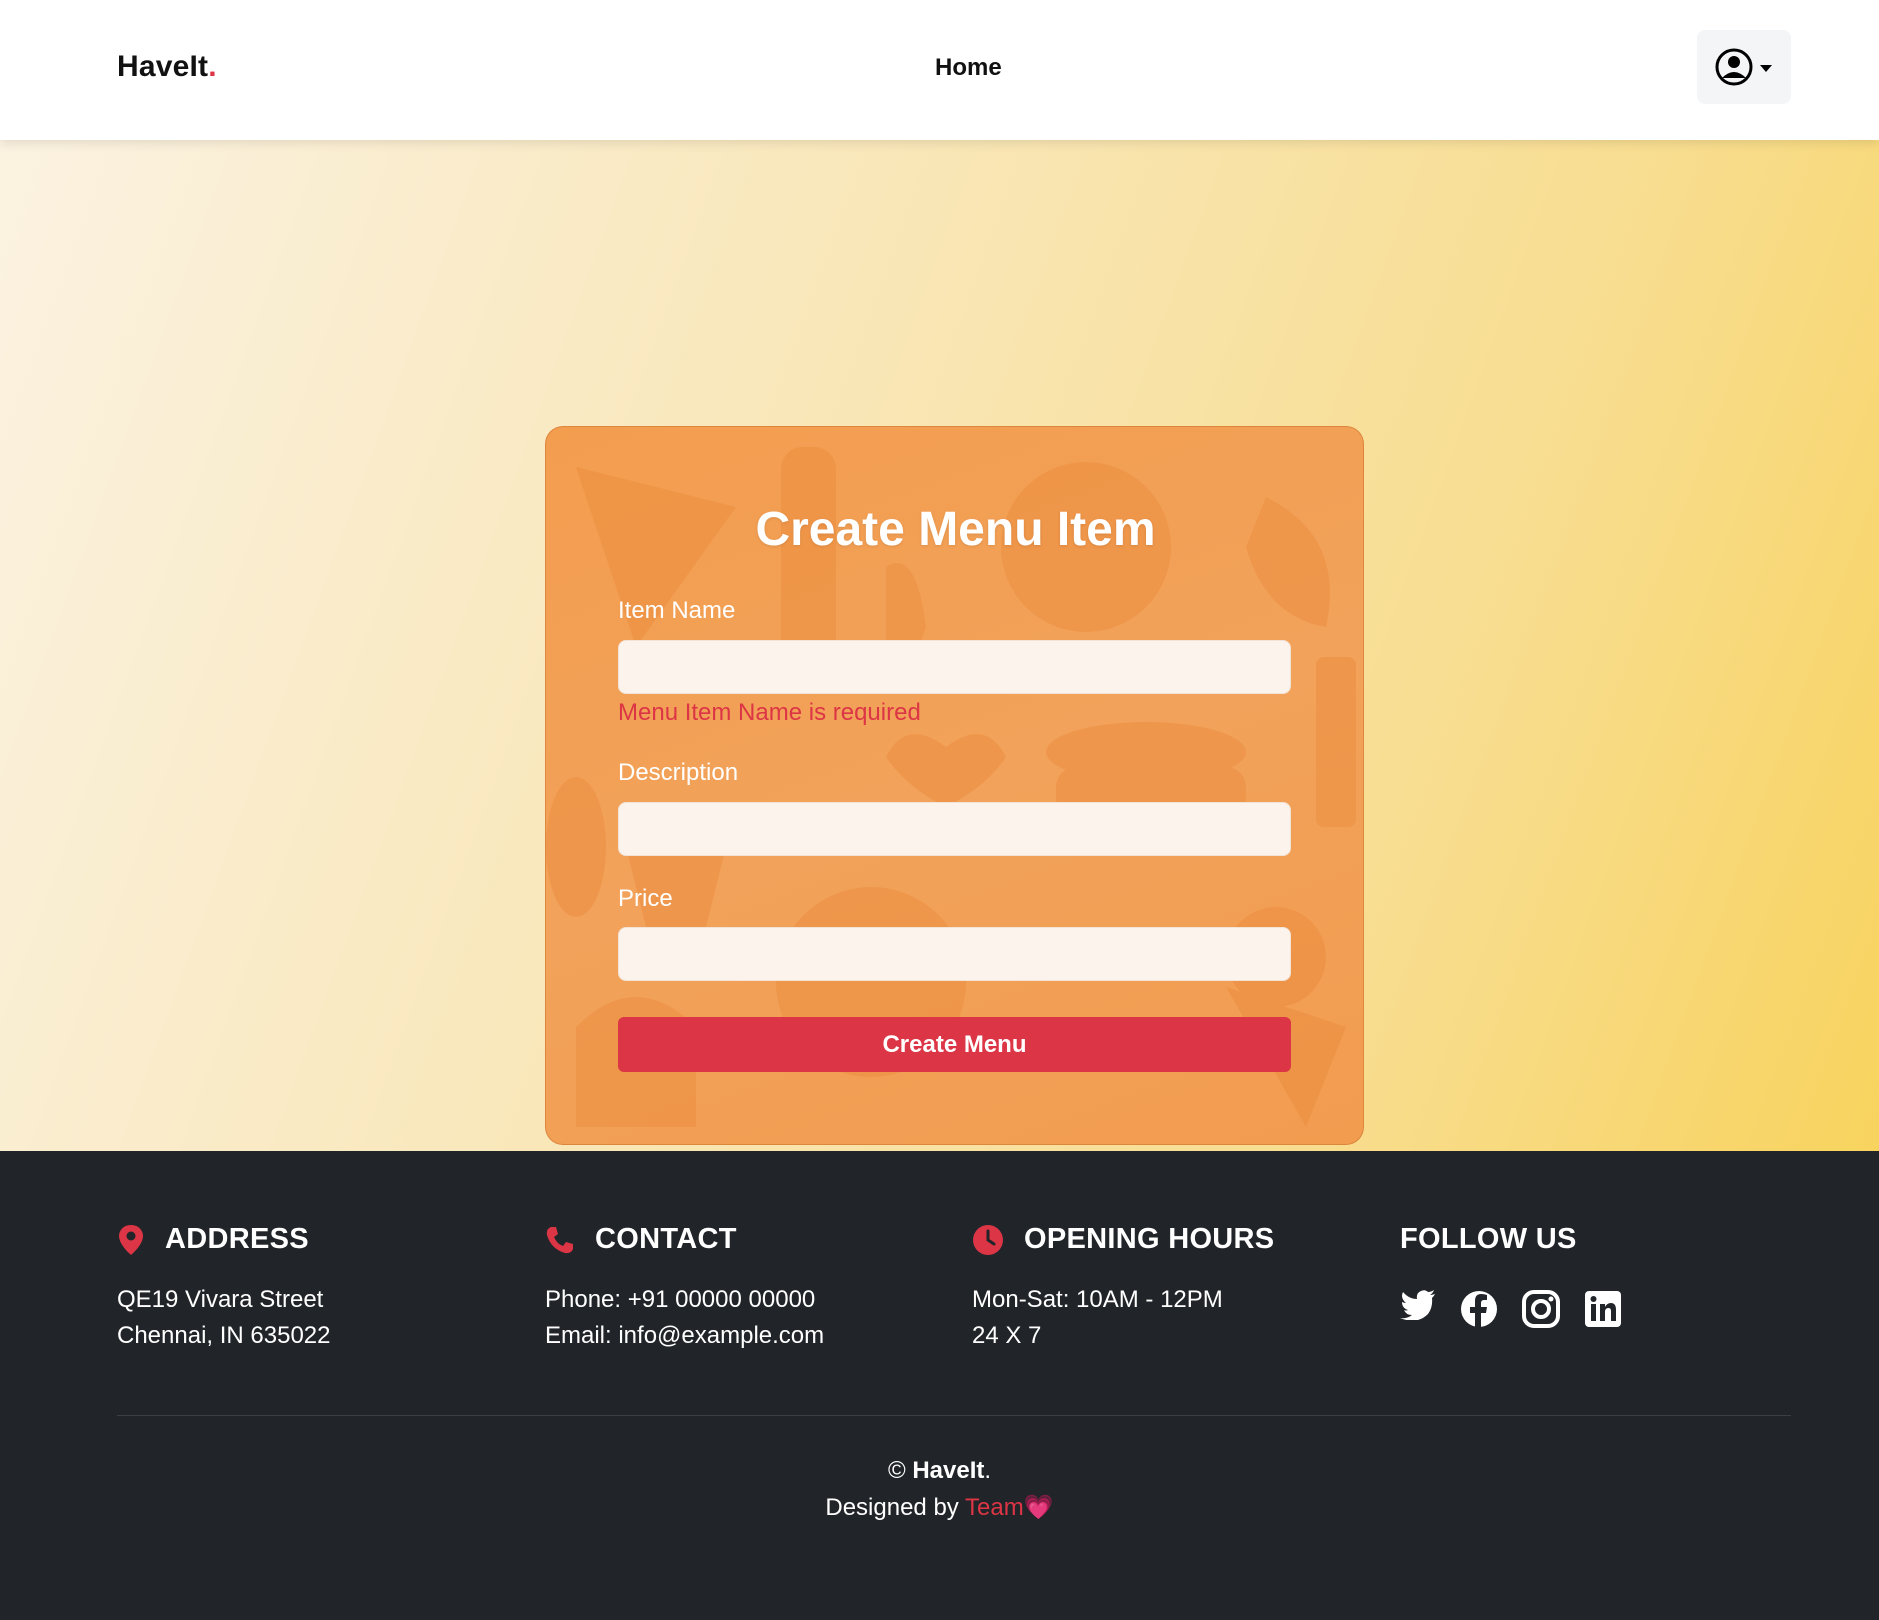  I want to click on hours-line-1: Mon-Sat: 10AM - 12PM, so click(1097, 1299).